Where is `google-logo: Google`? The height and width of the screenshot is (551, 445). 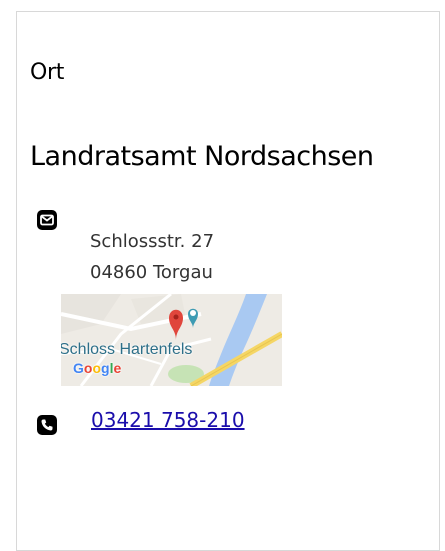 google-logo: Google is located at coordinates (97, 368).